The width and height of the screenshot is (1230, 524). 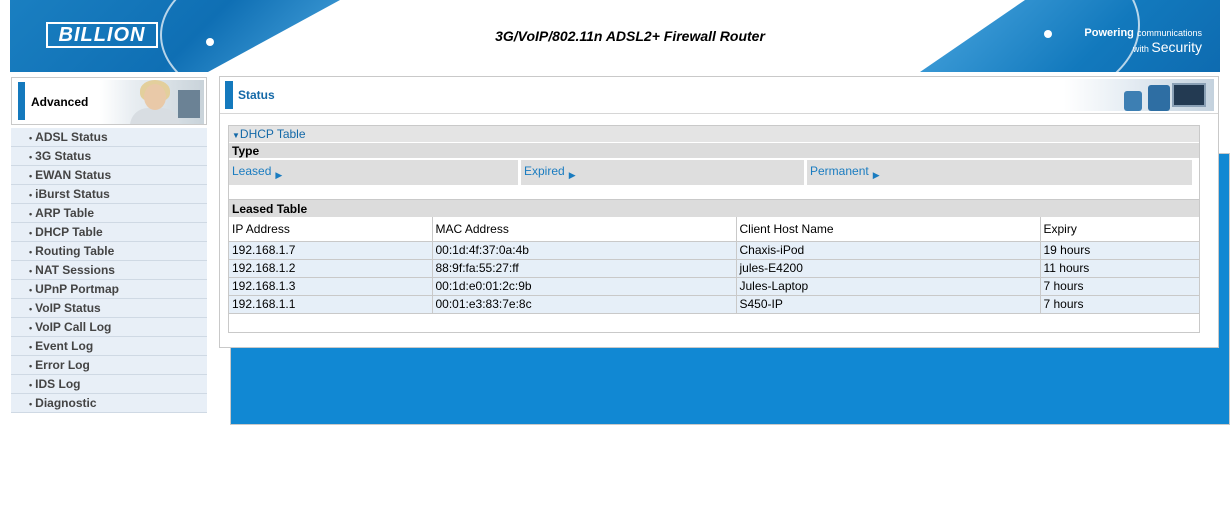 I want to click on column-header-mac: MAC Address, so click(x=584, y=229).